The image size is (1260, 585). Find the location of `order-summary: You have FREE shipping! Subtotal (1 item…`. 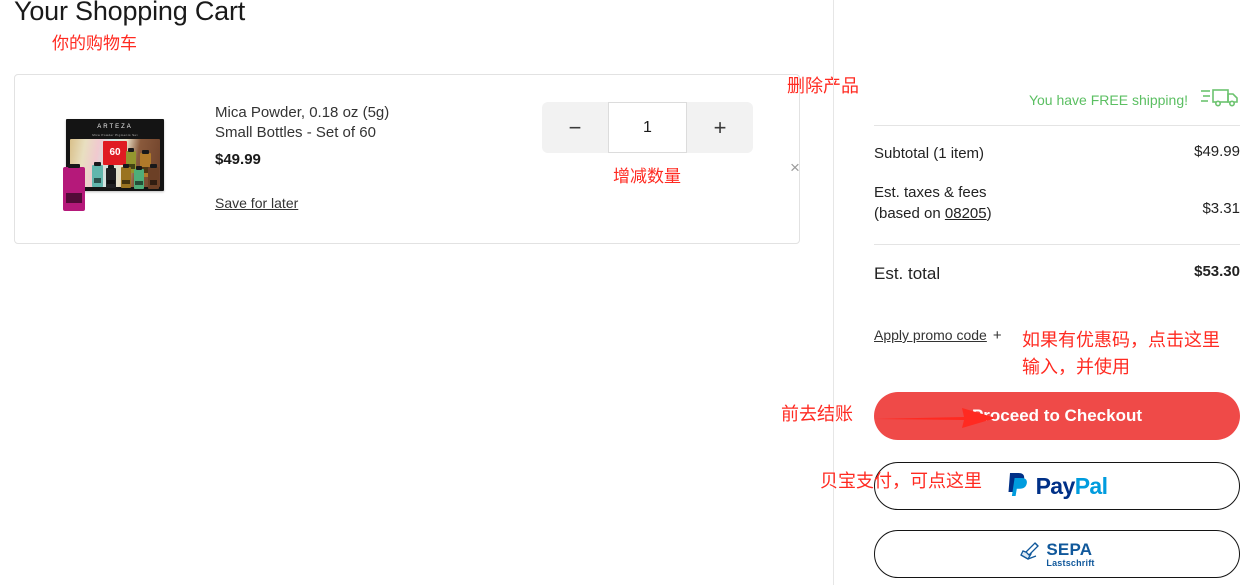

order-summary: You have FREE shipping! Subtotal (1 item… is located at coordinates (1057, 215).